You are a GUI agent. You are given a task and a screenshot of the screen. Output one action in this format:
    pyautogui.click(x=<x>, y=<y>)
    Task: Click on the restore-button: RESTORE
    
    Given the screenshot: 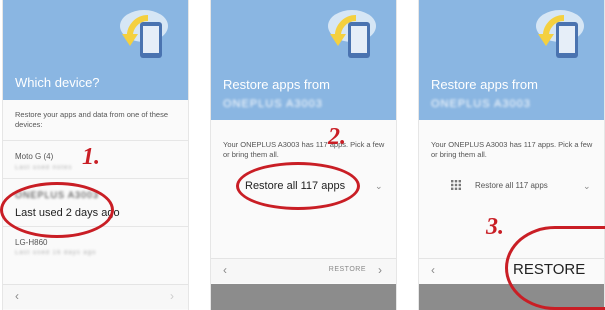 What is the action you would take?
    pyautogui.click(x=347, y=269)
    